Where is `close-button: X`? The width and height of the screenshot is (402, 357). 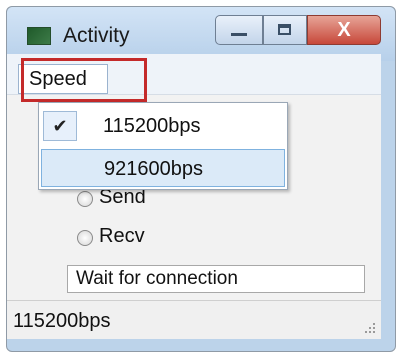 close-button: X is located at coordinates (344, 30).